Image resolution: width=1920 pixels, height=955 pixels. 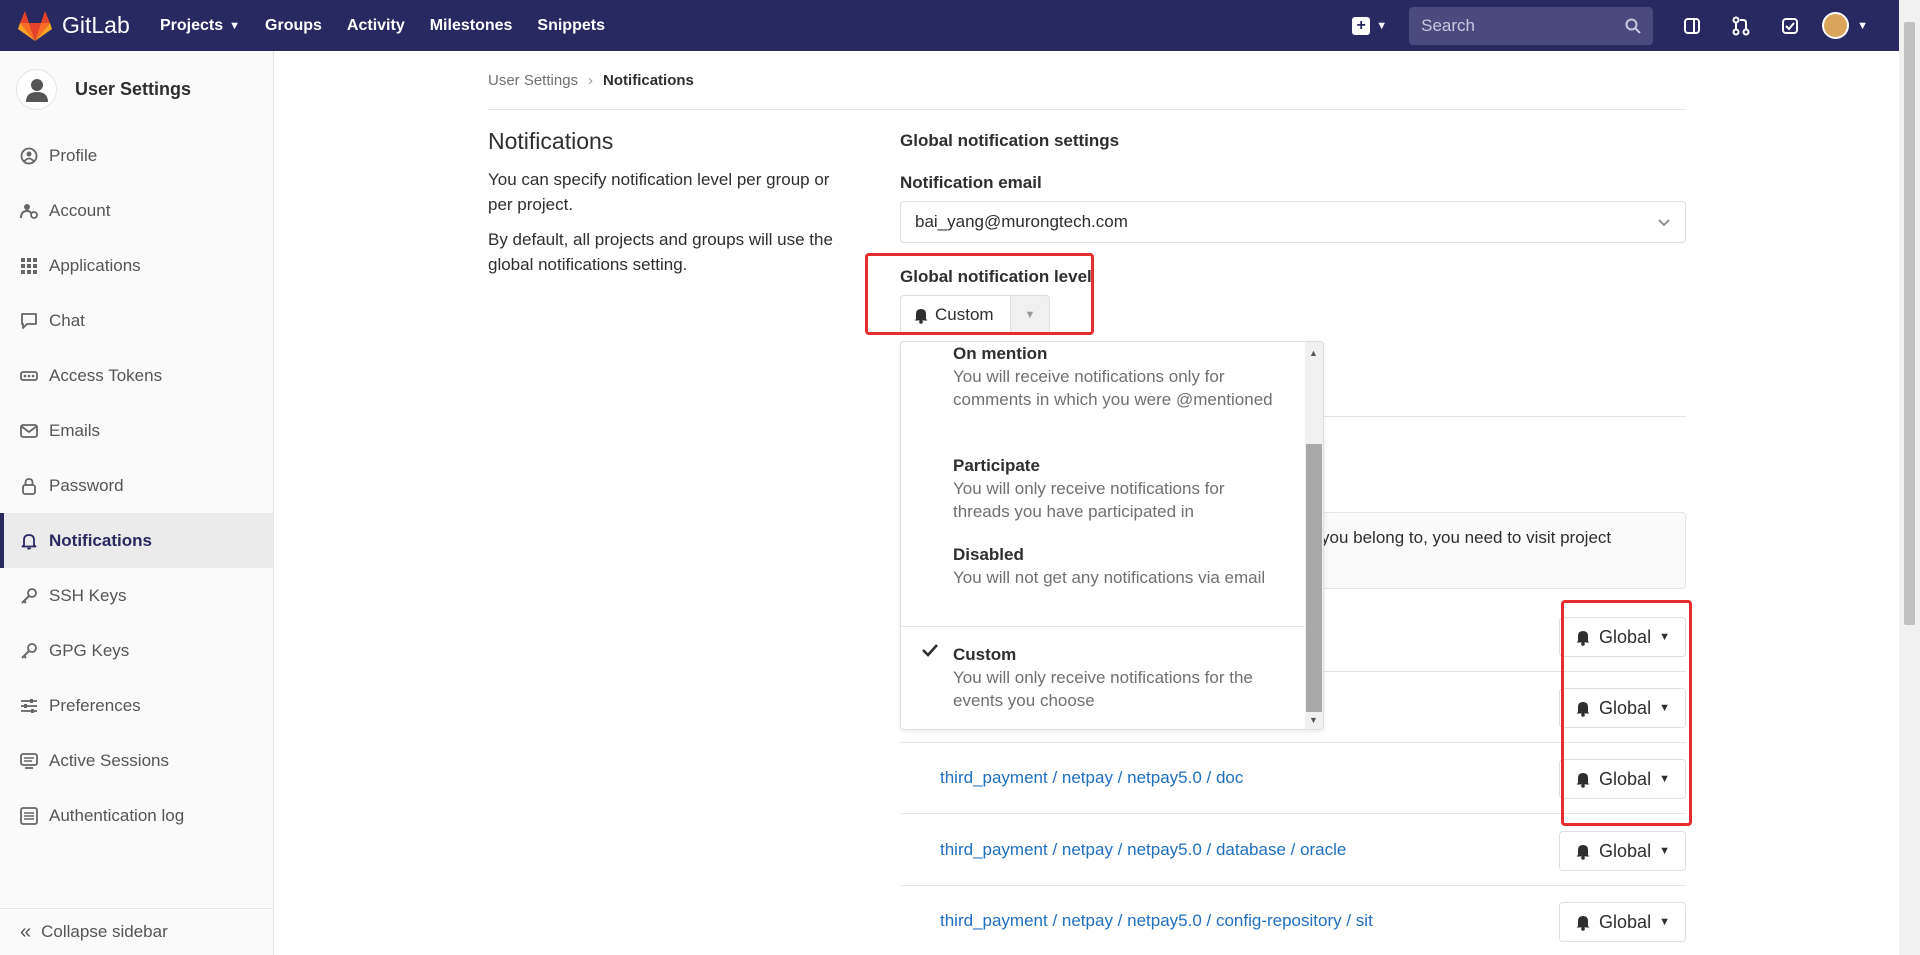 I want to click on page-title: Notifications, so click(x=551, y=141).